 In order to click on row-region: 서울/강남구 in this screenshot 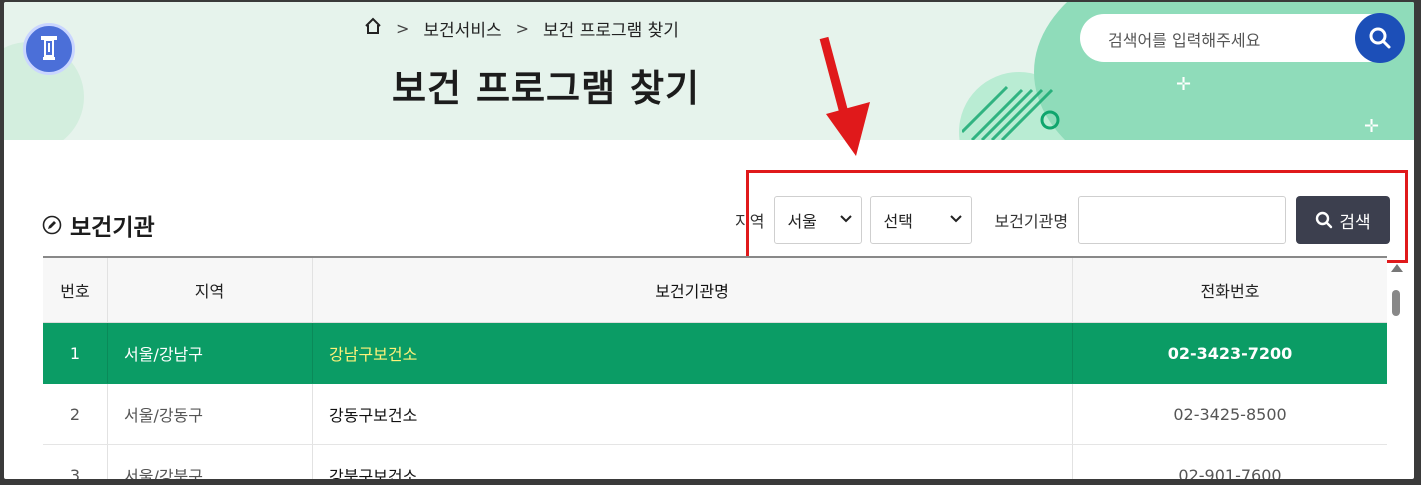, I will do `click(210, 353)`.